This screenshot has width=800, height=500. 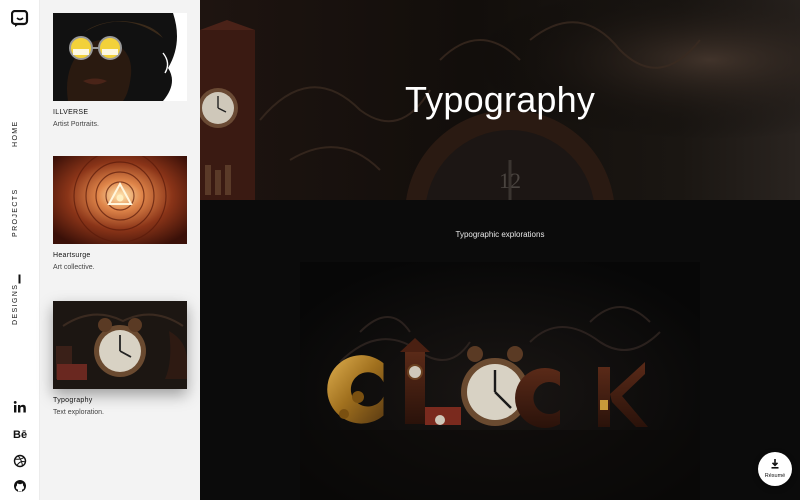 I want to click on project-card-illverse: ILLVERSE Artist Portraits., so click(x=120, y=70).